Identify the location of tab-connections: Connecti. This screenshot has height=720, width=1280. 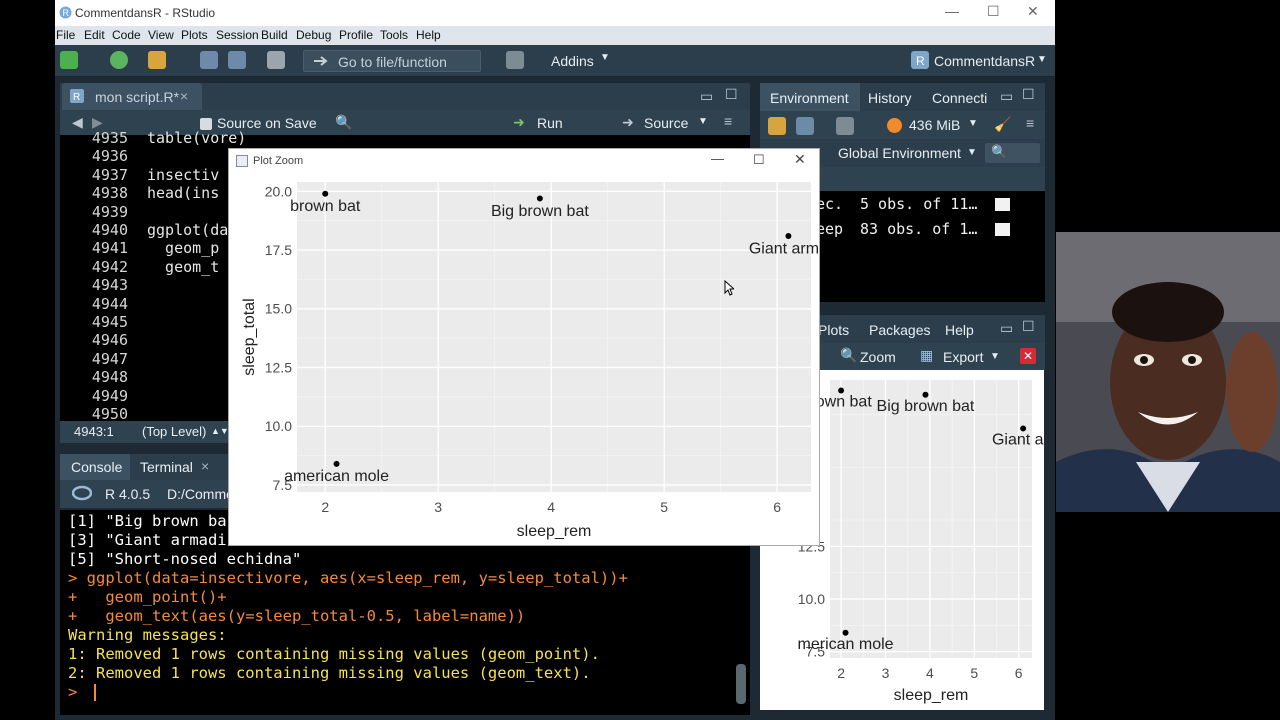
(959, 98).